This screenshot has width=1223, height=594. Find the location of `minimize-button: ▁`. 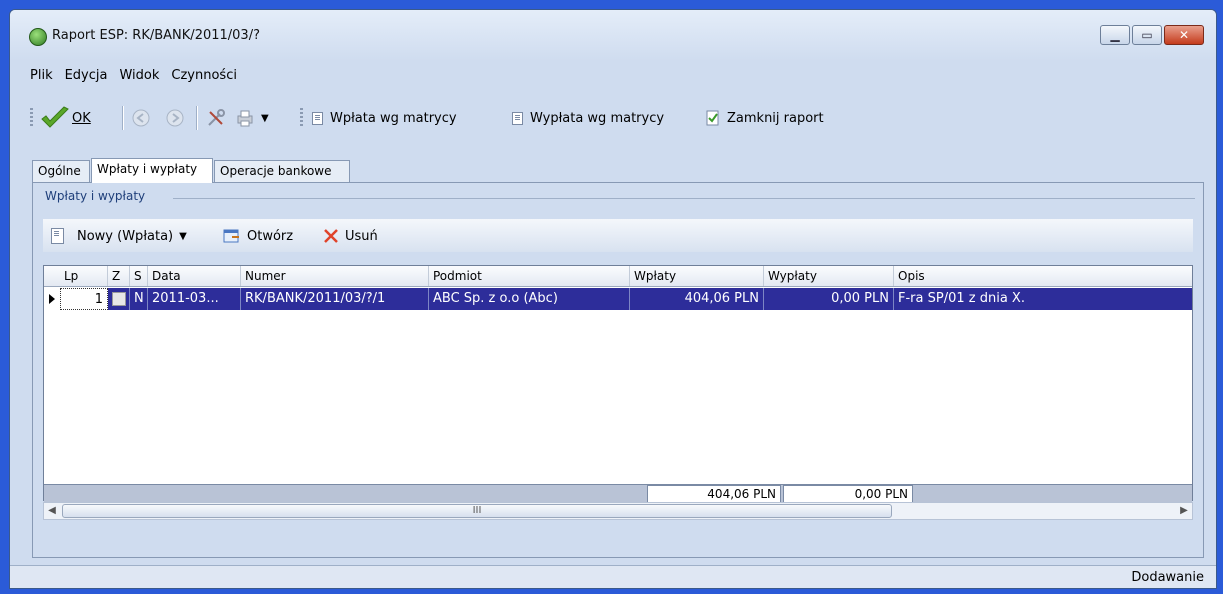

minimize-button: ▁ is located at coordinates (1115, 35).